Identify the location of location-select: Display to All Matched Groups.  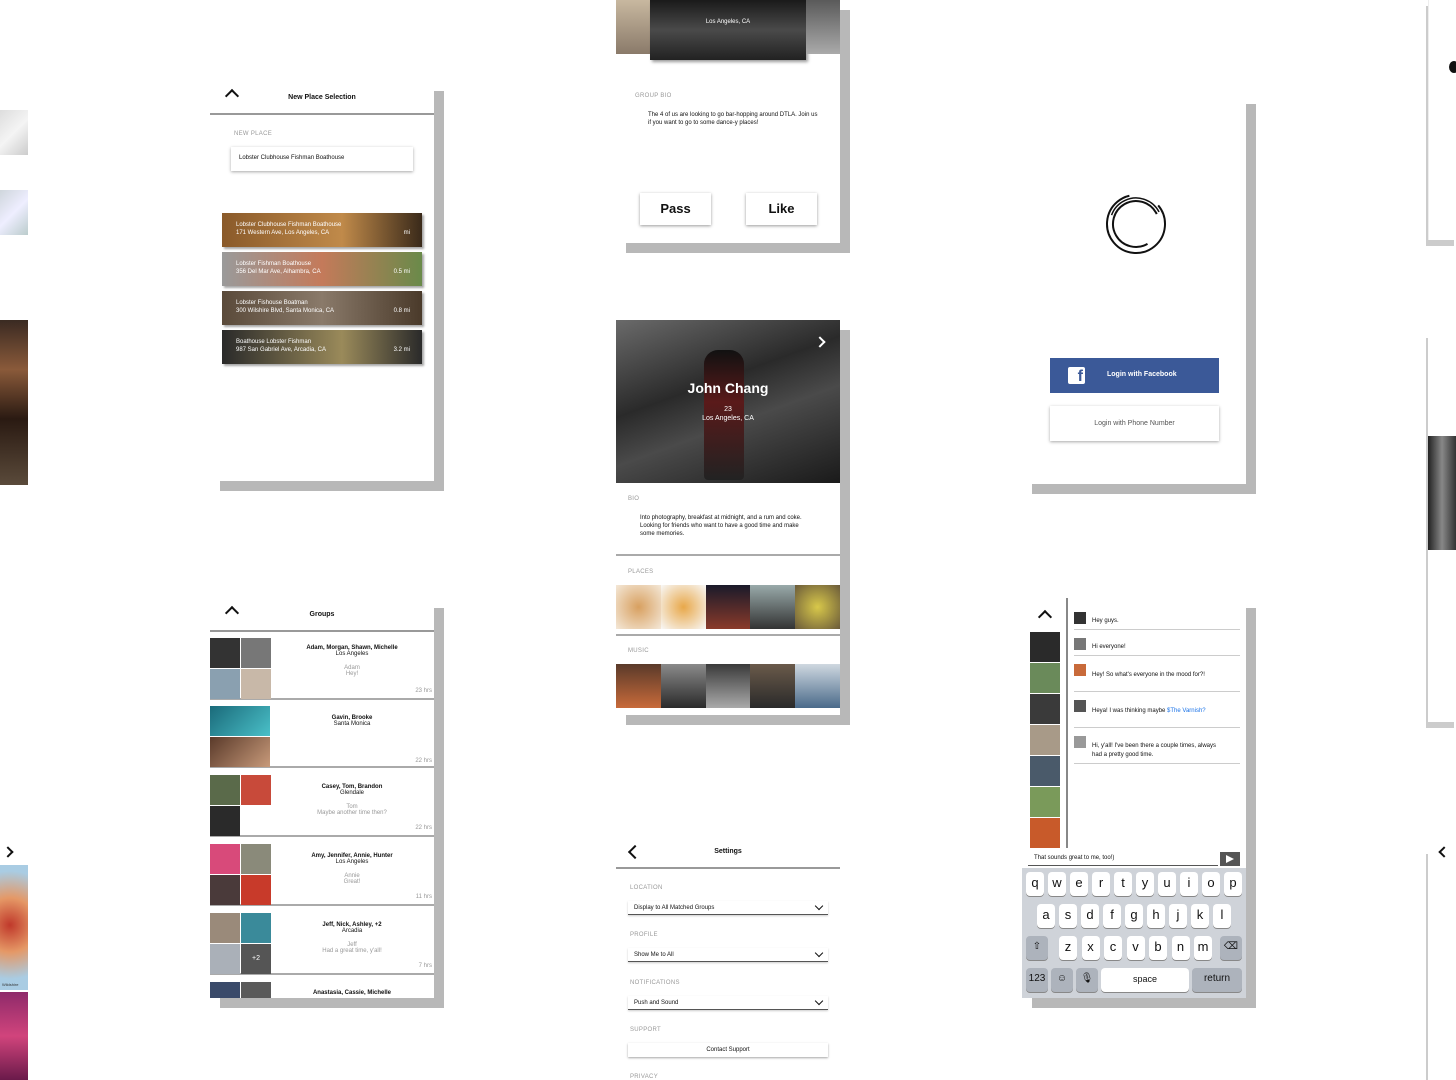
(728, 908).